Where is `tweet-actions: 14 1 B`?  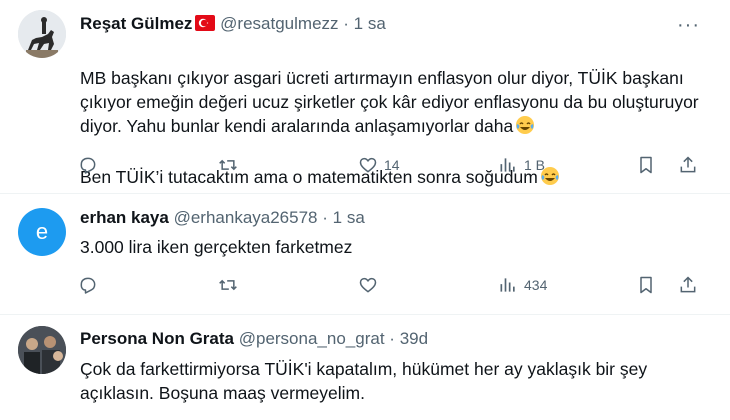
tweet-actions: 14 1 B is located at coordinates (393, 165).